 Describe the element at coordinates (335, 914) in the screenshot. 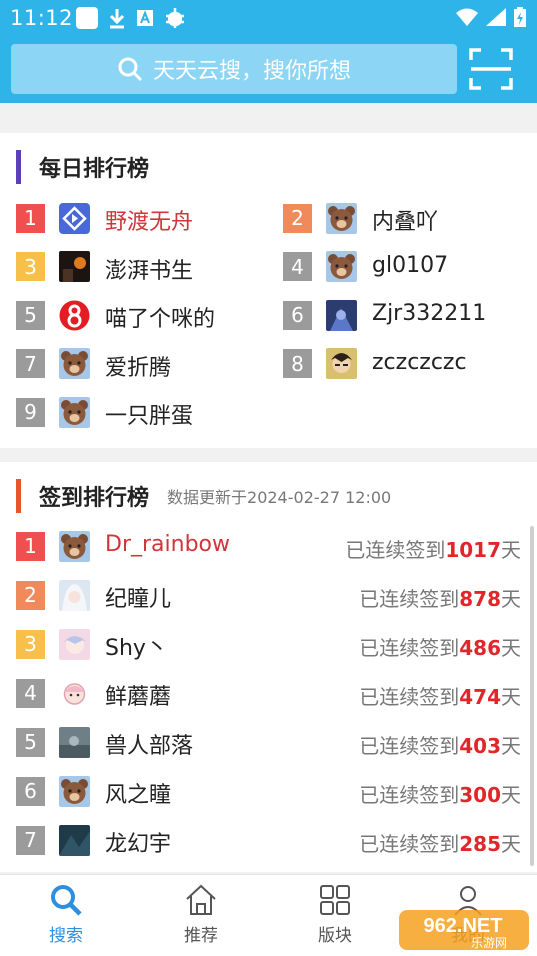

I see `nav-boards: 版块` at that location.